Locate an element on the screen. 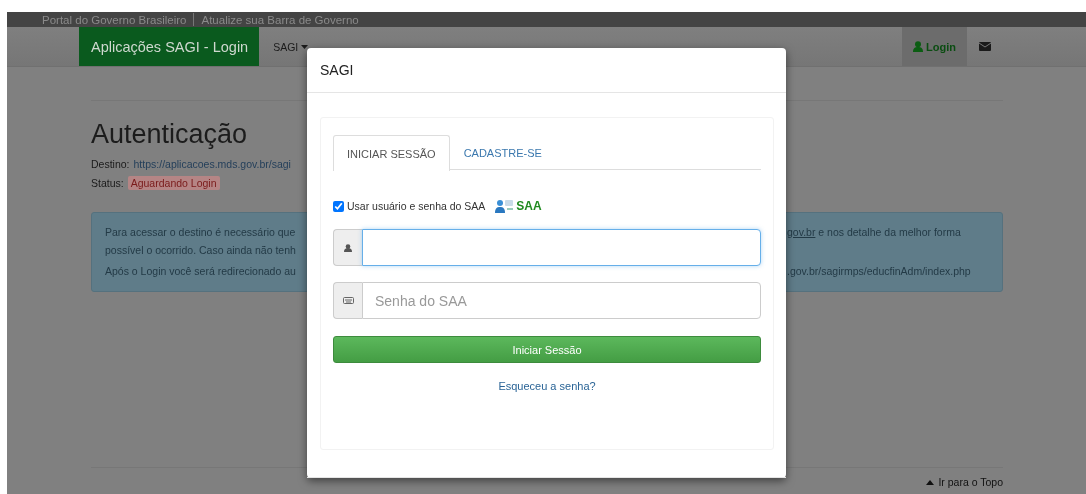 This screenshot has width=1086, height=494. alert-text: .gov.br/sagirmps/educfinAdm/index.php is located at coordinates (879, 271).